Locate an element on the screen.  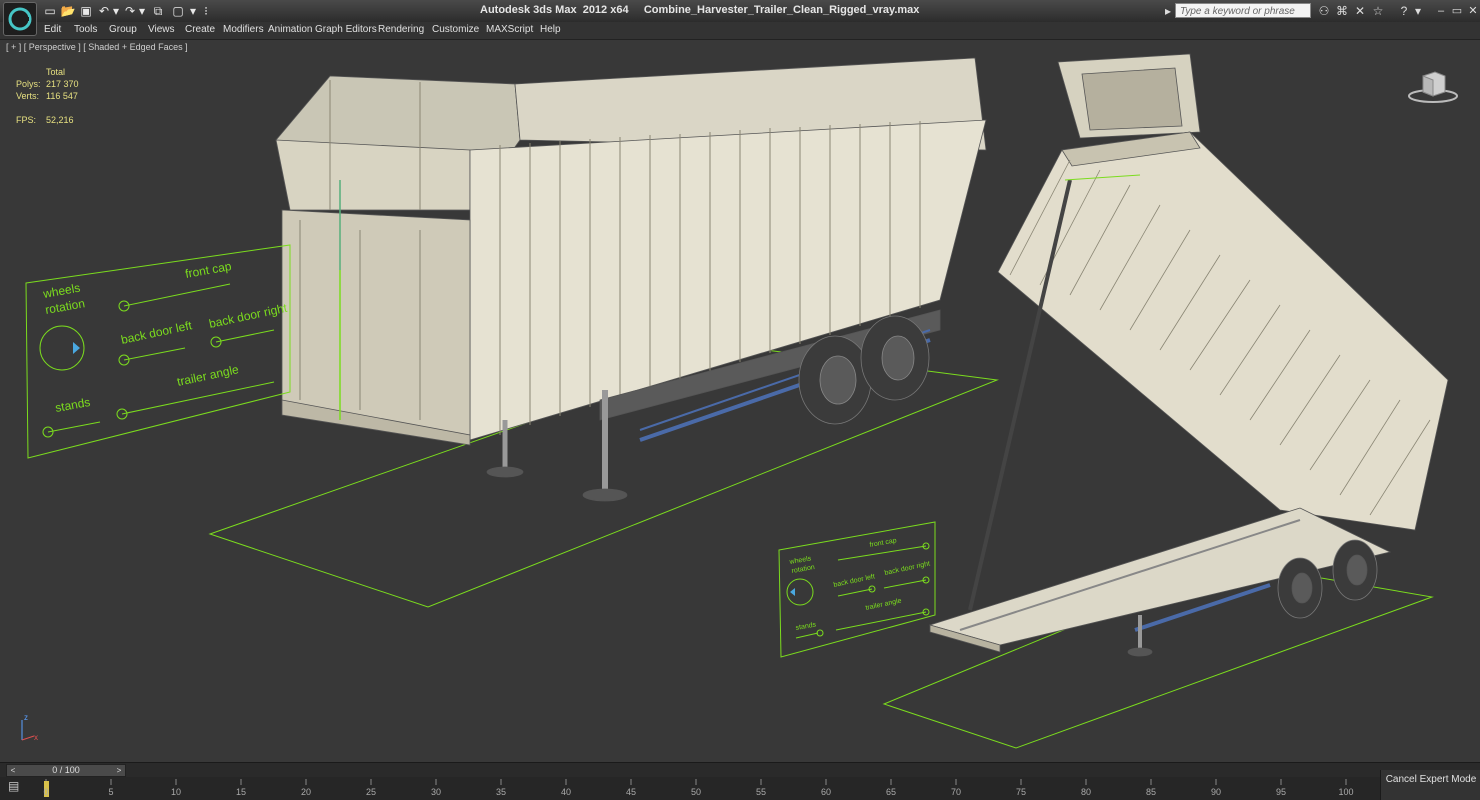
menu-views: Views is located at coordinates (161, 29).